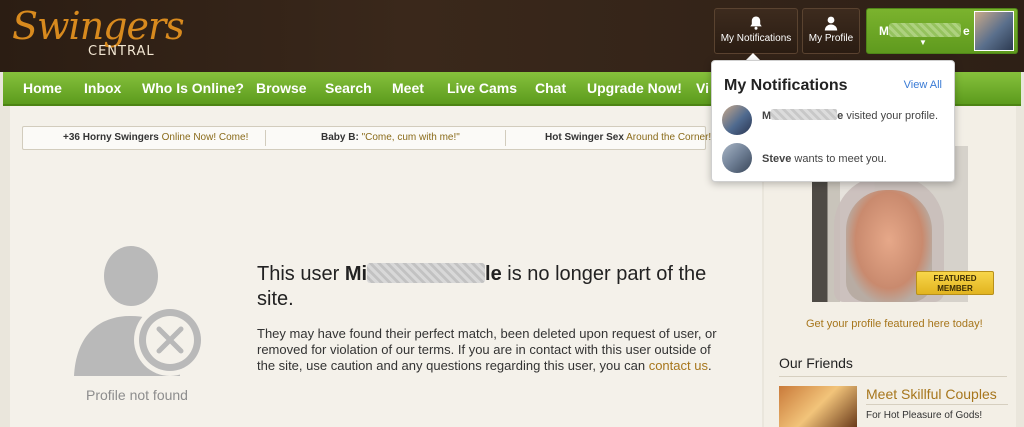 The width and height of the screenshot is (1024, 427). What do you see at coordinates (102, 88) in the screenshot?
I see `nav-inbox: Inbox` at bounding box center [102, 88].